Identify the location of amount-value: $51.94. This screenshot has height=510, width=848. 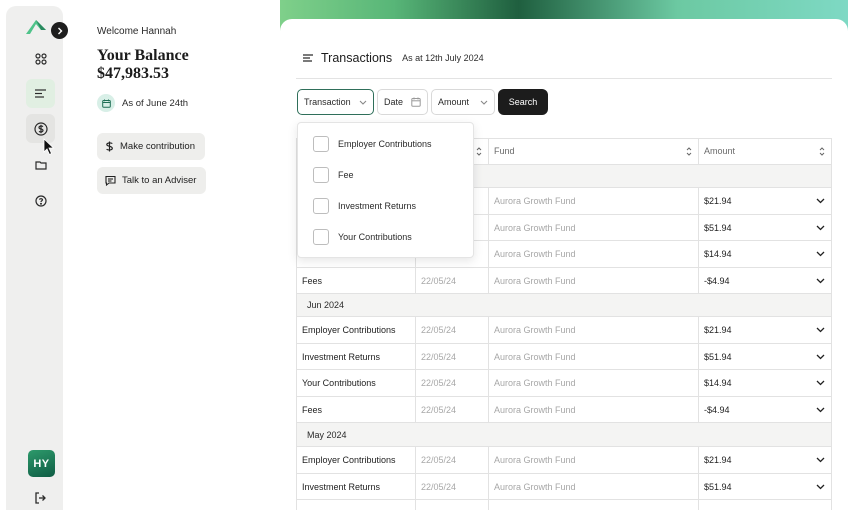
(718, 356).